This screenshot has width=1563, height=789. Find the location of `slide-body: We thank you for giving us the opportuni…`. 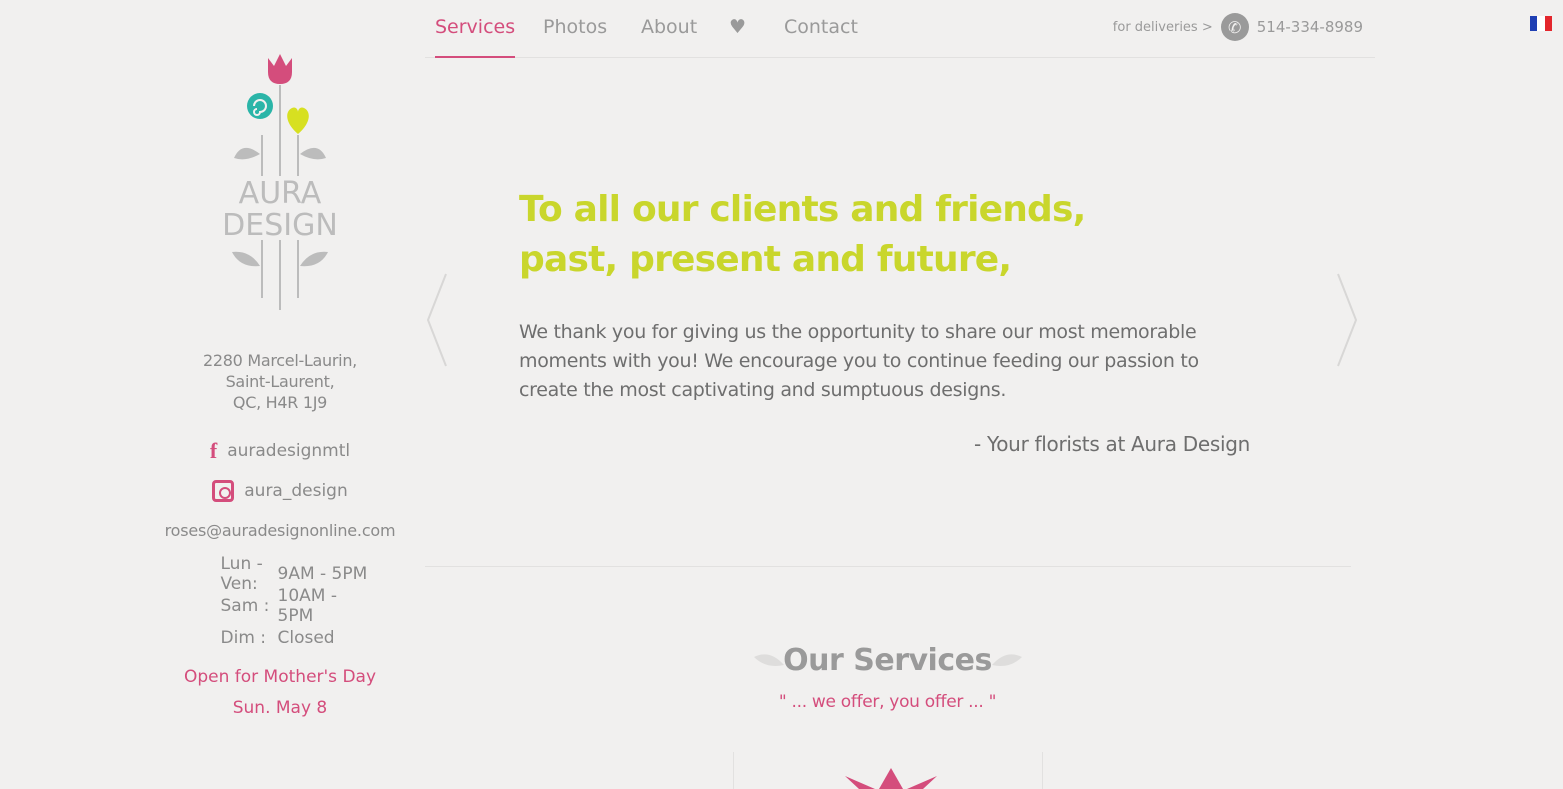

slide-body: We thank you for giving us the opportuni… is located at coordinates (859, 361).